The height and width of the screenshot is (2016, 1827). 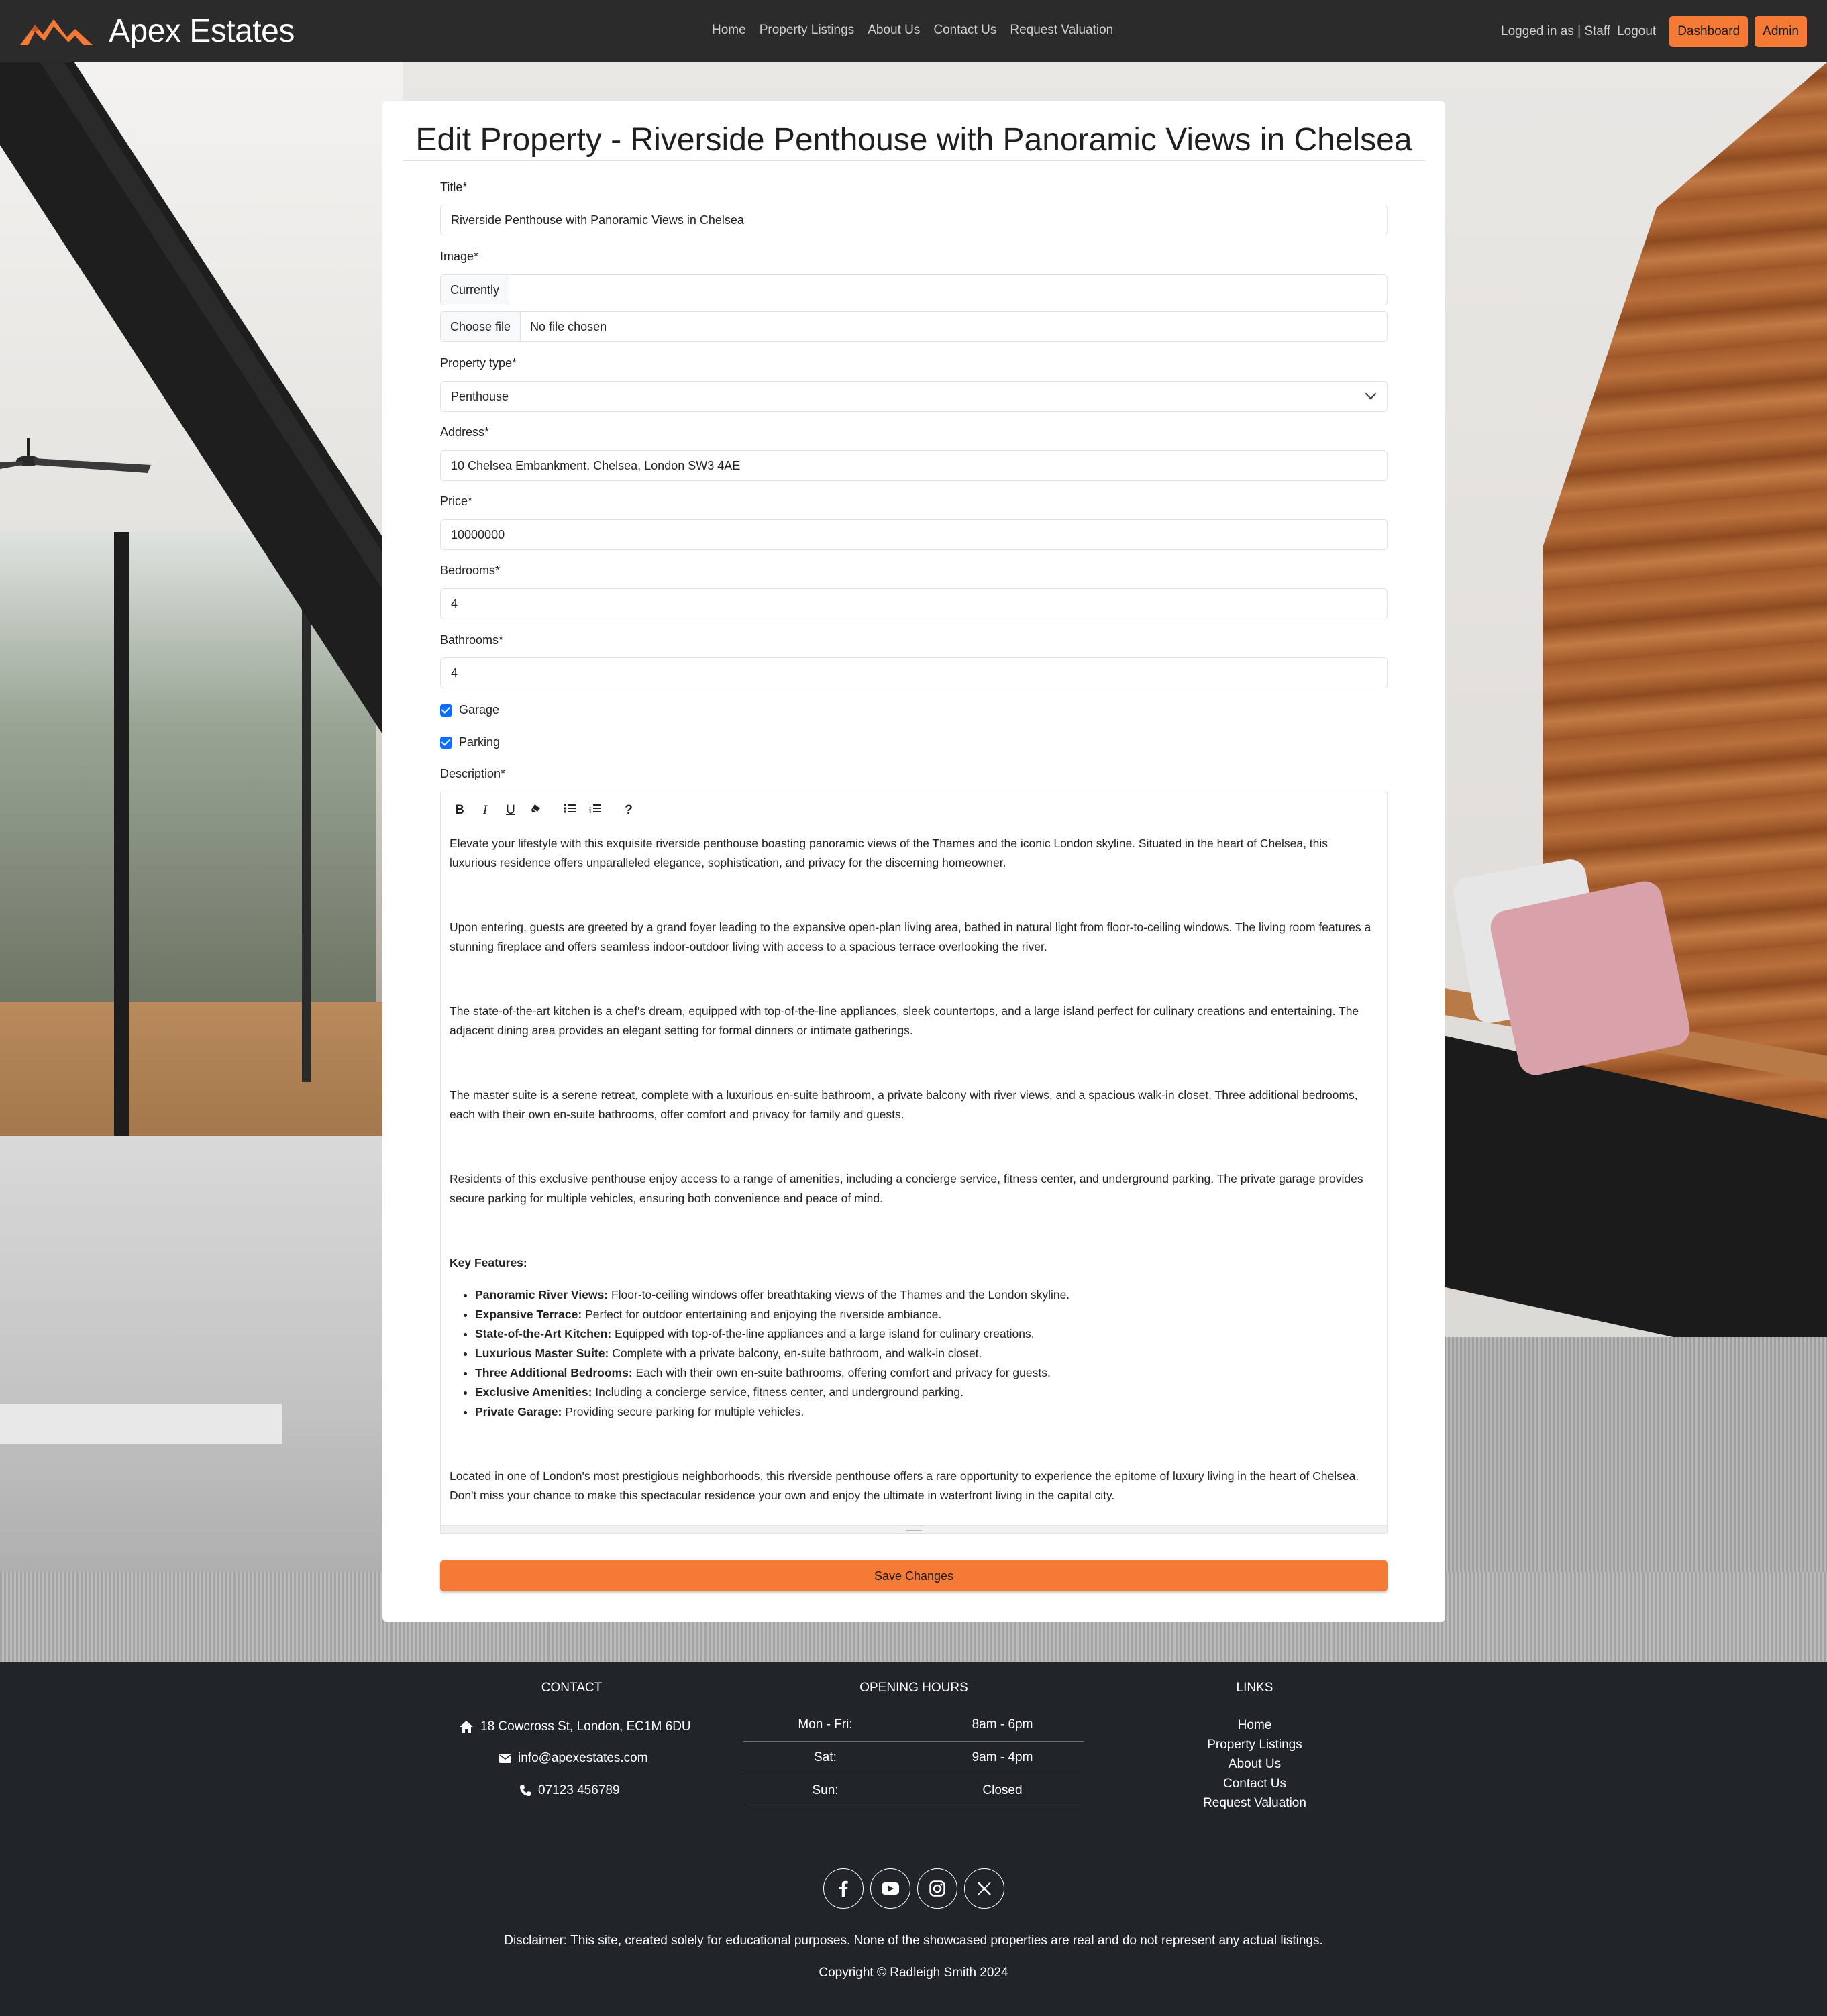 What do you see at coordinates (510, 810) in the screenshot?
I see `underline-button: U` at bounding box center [510, 810].